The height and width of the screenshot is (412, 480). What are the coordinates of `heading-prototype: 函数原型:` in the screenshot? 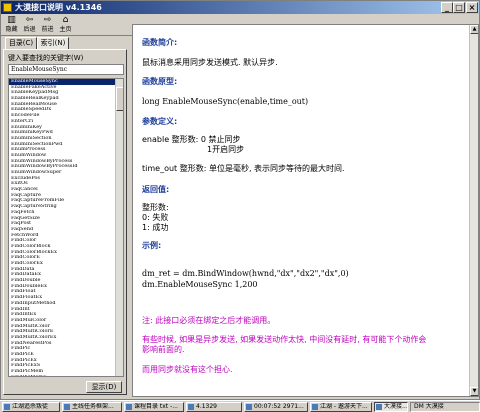 It's located at (160, 81).